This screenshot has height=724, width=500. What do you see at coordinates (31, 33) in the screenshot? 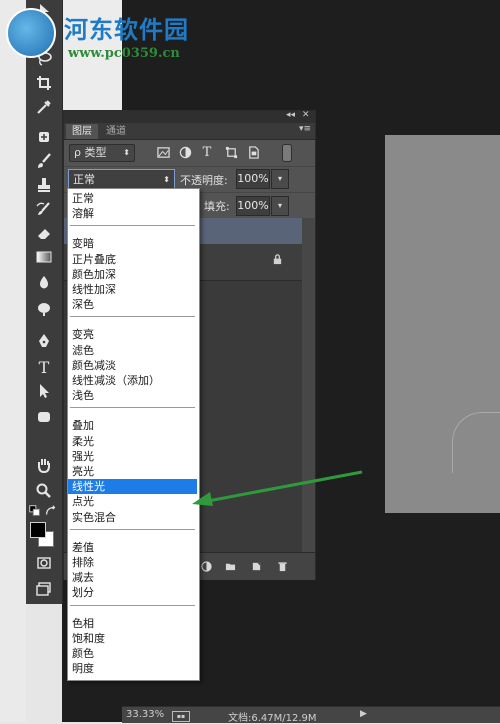
I see `watermark-logo` at bounding box center [31, 33].